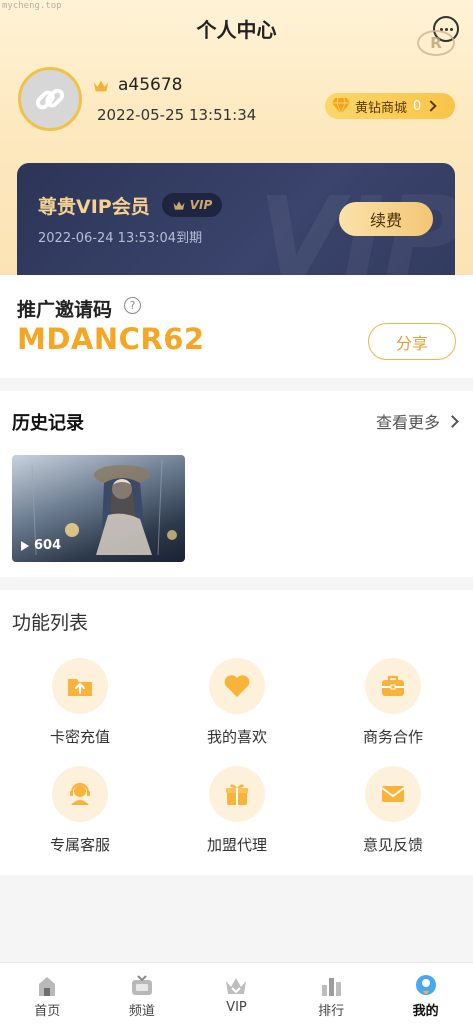 The image size is (473, 1024). I want to click on invite-code: MDANCR62, so click(111, 339).